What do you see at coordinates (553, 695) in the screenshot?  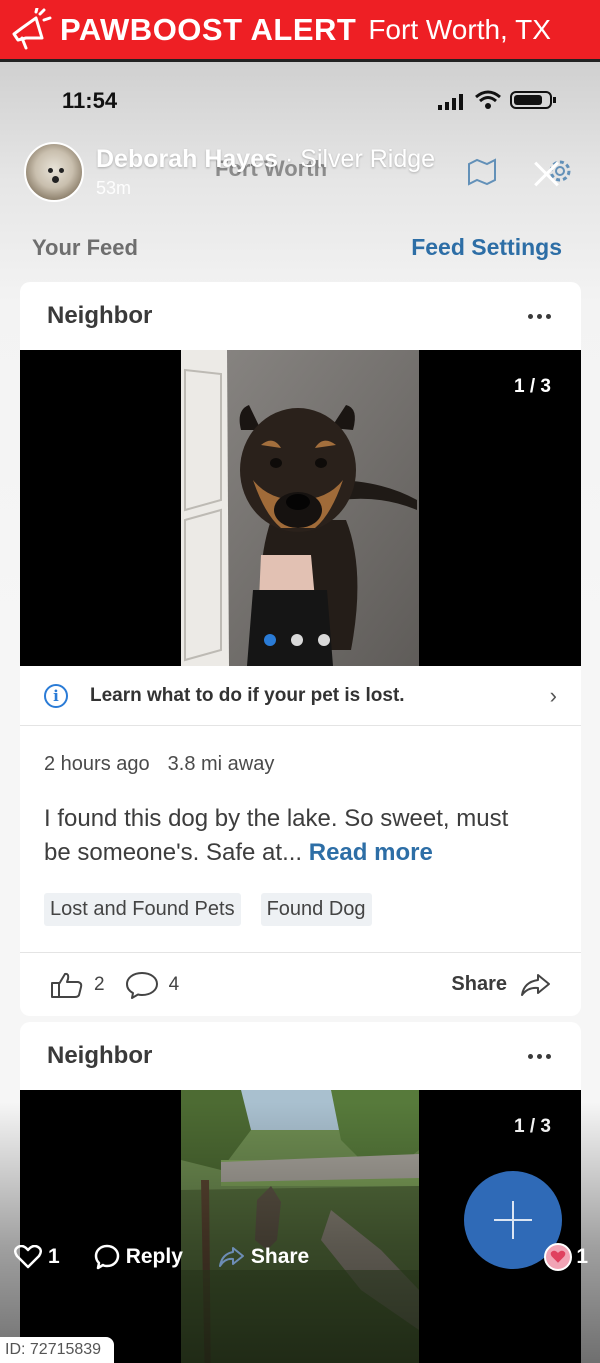 I see `chevron-right-icon: ›` at bounding box center [553, 695].